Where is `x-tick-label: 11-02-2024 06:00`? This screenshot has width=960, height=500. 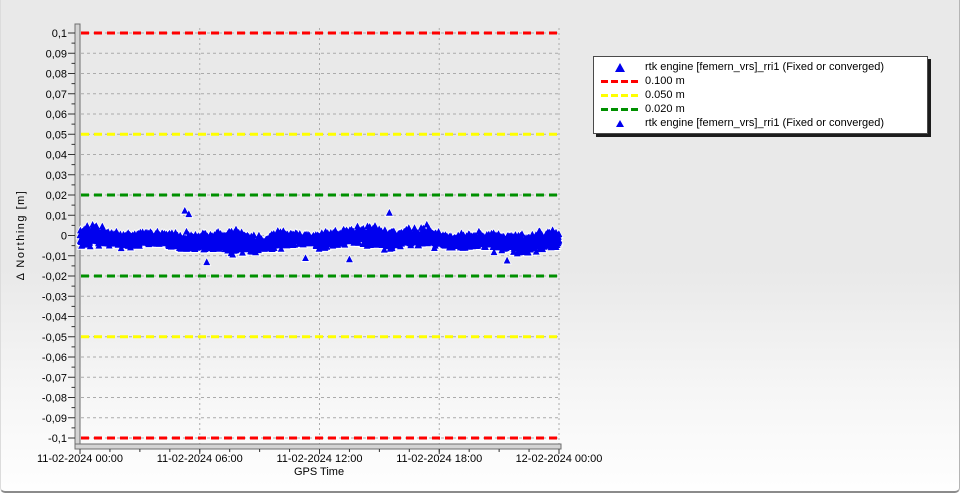 x-tick-label: 11-02-2024 06:00 is located at coordinates (200, 459).